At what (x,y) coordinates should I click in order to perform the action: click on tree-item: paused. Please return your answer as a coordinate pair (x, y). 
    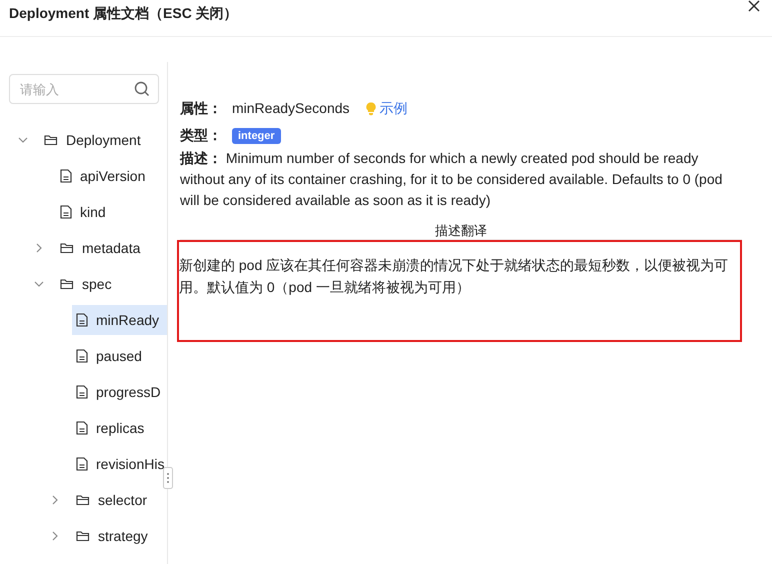
    Looking at the image, I should click on (119, 356).